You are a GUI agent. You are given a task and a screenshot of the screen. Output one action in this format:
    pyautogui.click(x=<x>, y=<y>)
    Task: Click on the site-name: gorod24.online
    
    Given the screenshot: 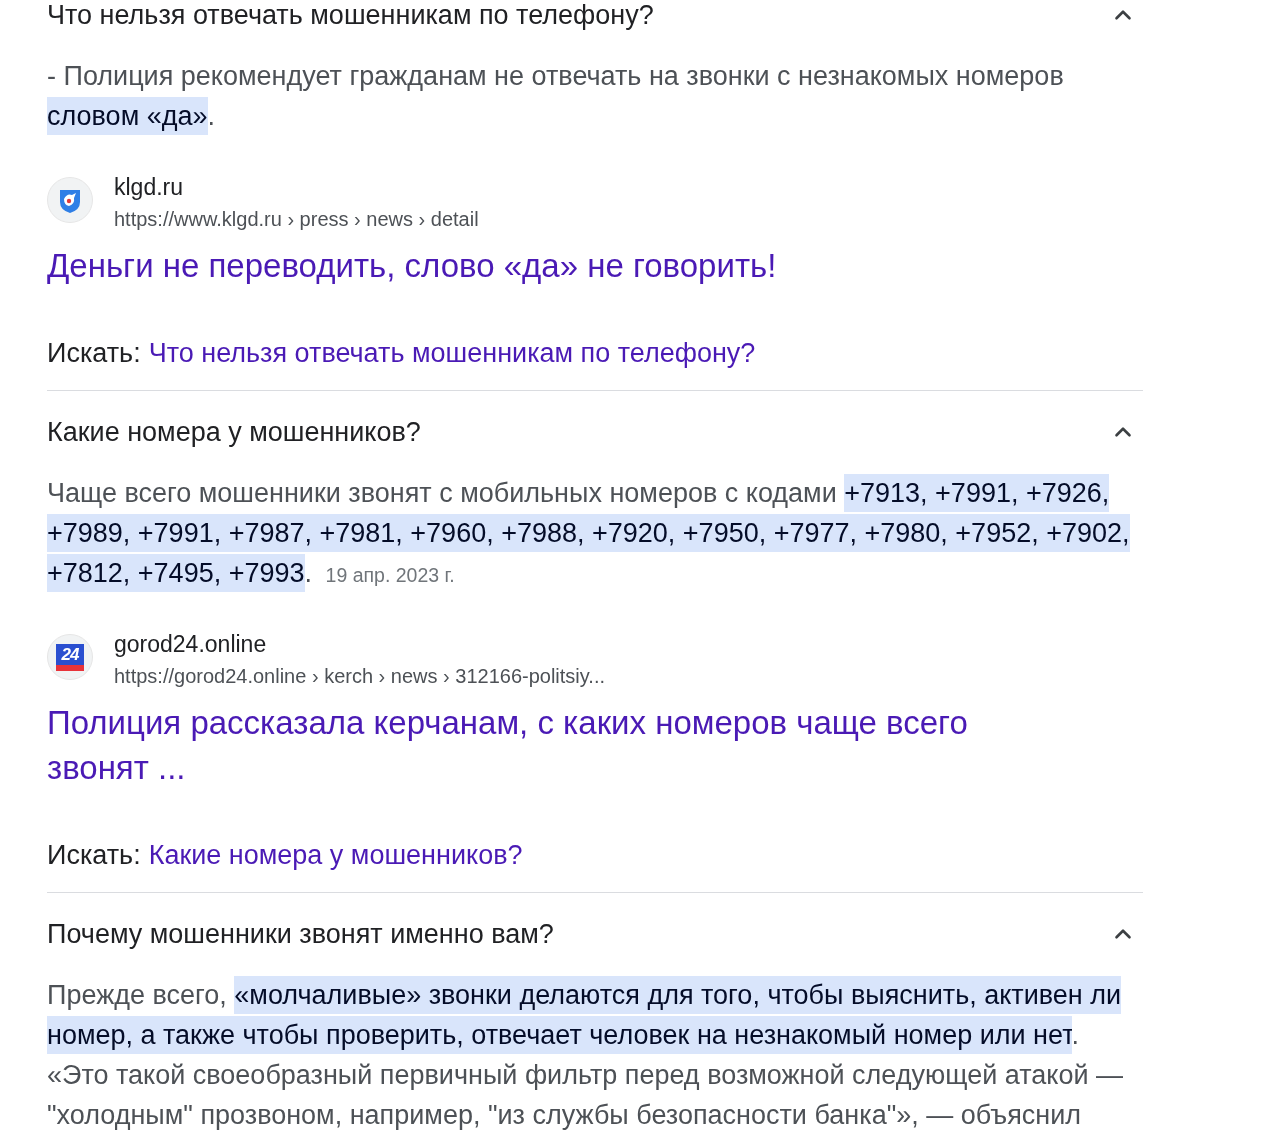 What is the action you would take?
    pyautogui.click(x=191, y=644)
    